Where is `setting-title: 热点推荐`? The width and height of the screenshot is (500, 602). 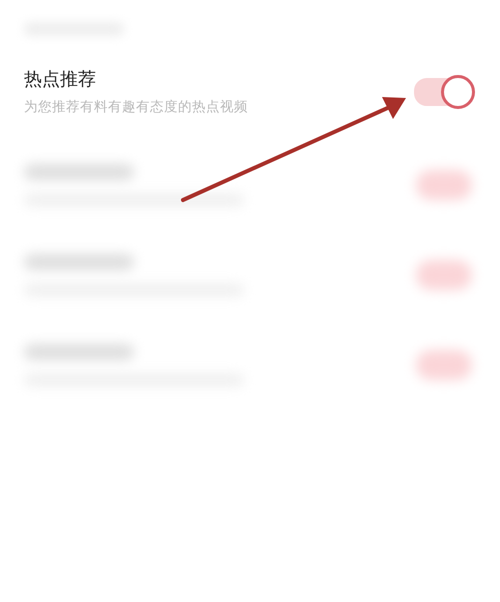
setting-title: 热点推荐 is located at coordinates (60, 80).